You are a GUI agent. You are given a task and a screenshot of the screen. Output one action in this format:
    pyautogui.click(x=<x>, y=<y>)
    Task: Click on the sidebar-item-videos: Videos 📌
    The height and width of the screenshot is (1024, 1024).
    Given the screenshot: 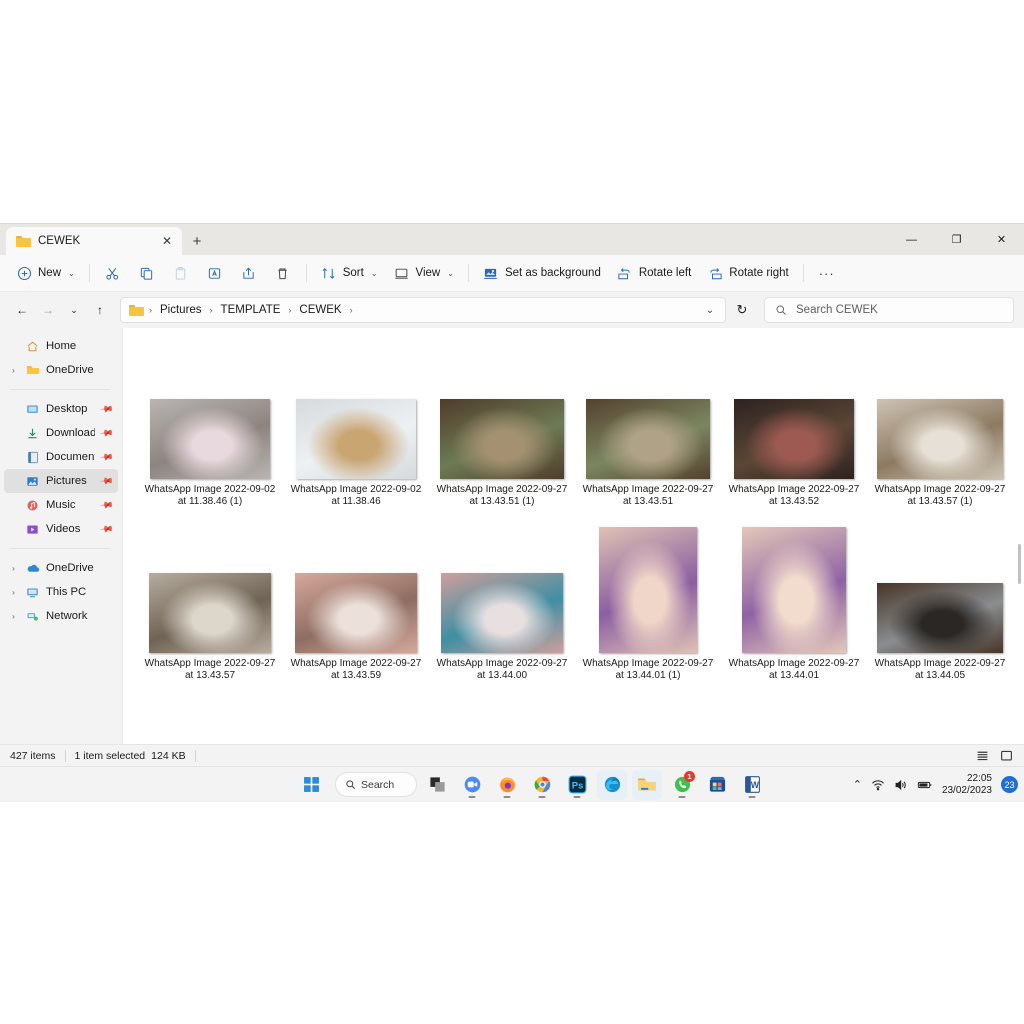 What is the action you would take?
    pyautogui.click(x=61, y=529)
    